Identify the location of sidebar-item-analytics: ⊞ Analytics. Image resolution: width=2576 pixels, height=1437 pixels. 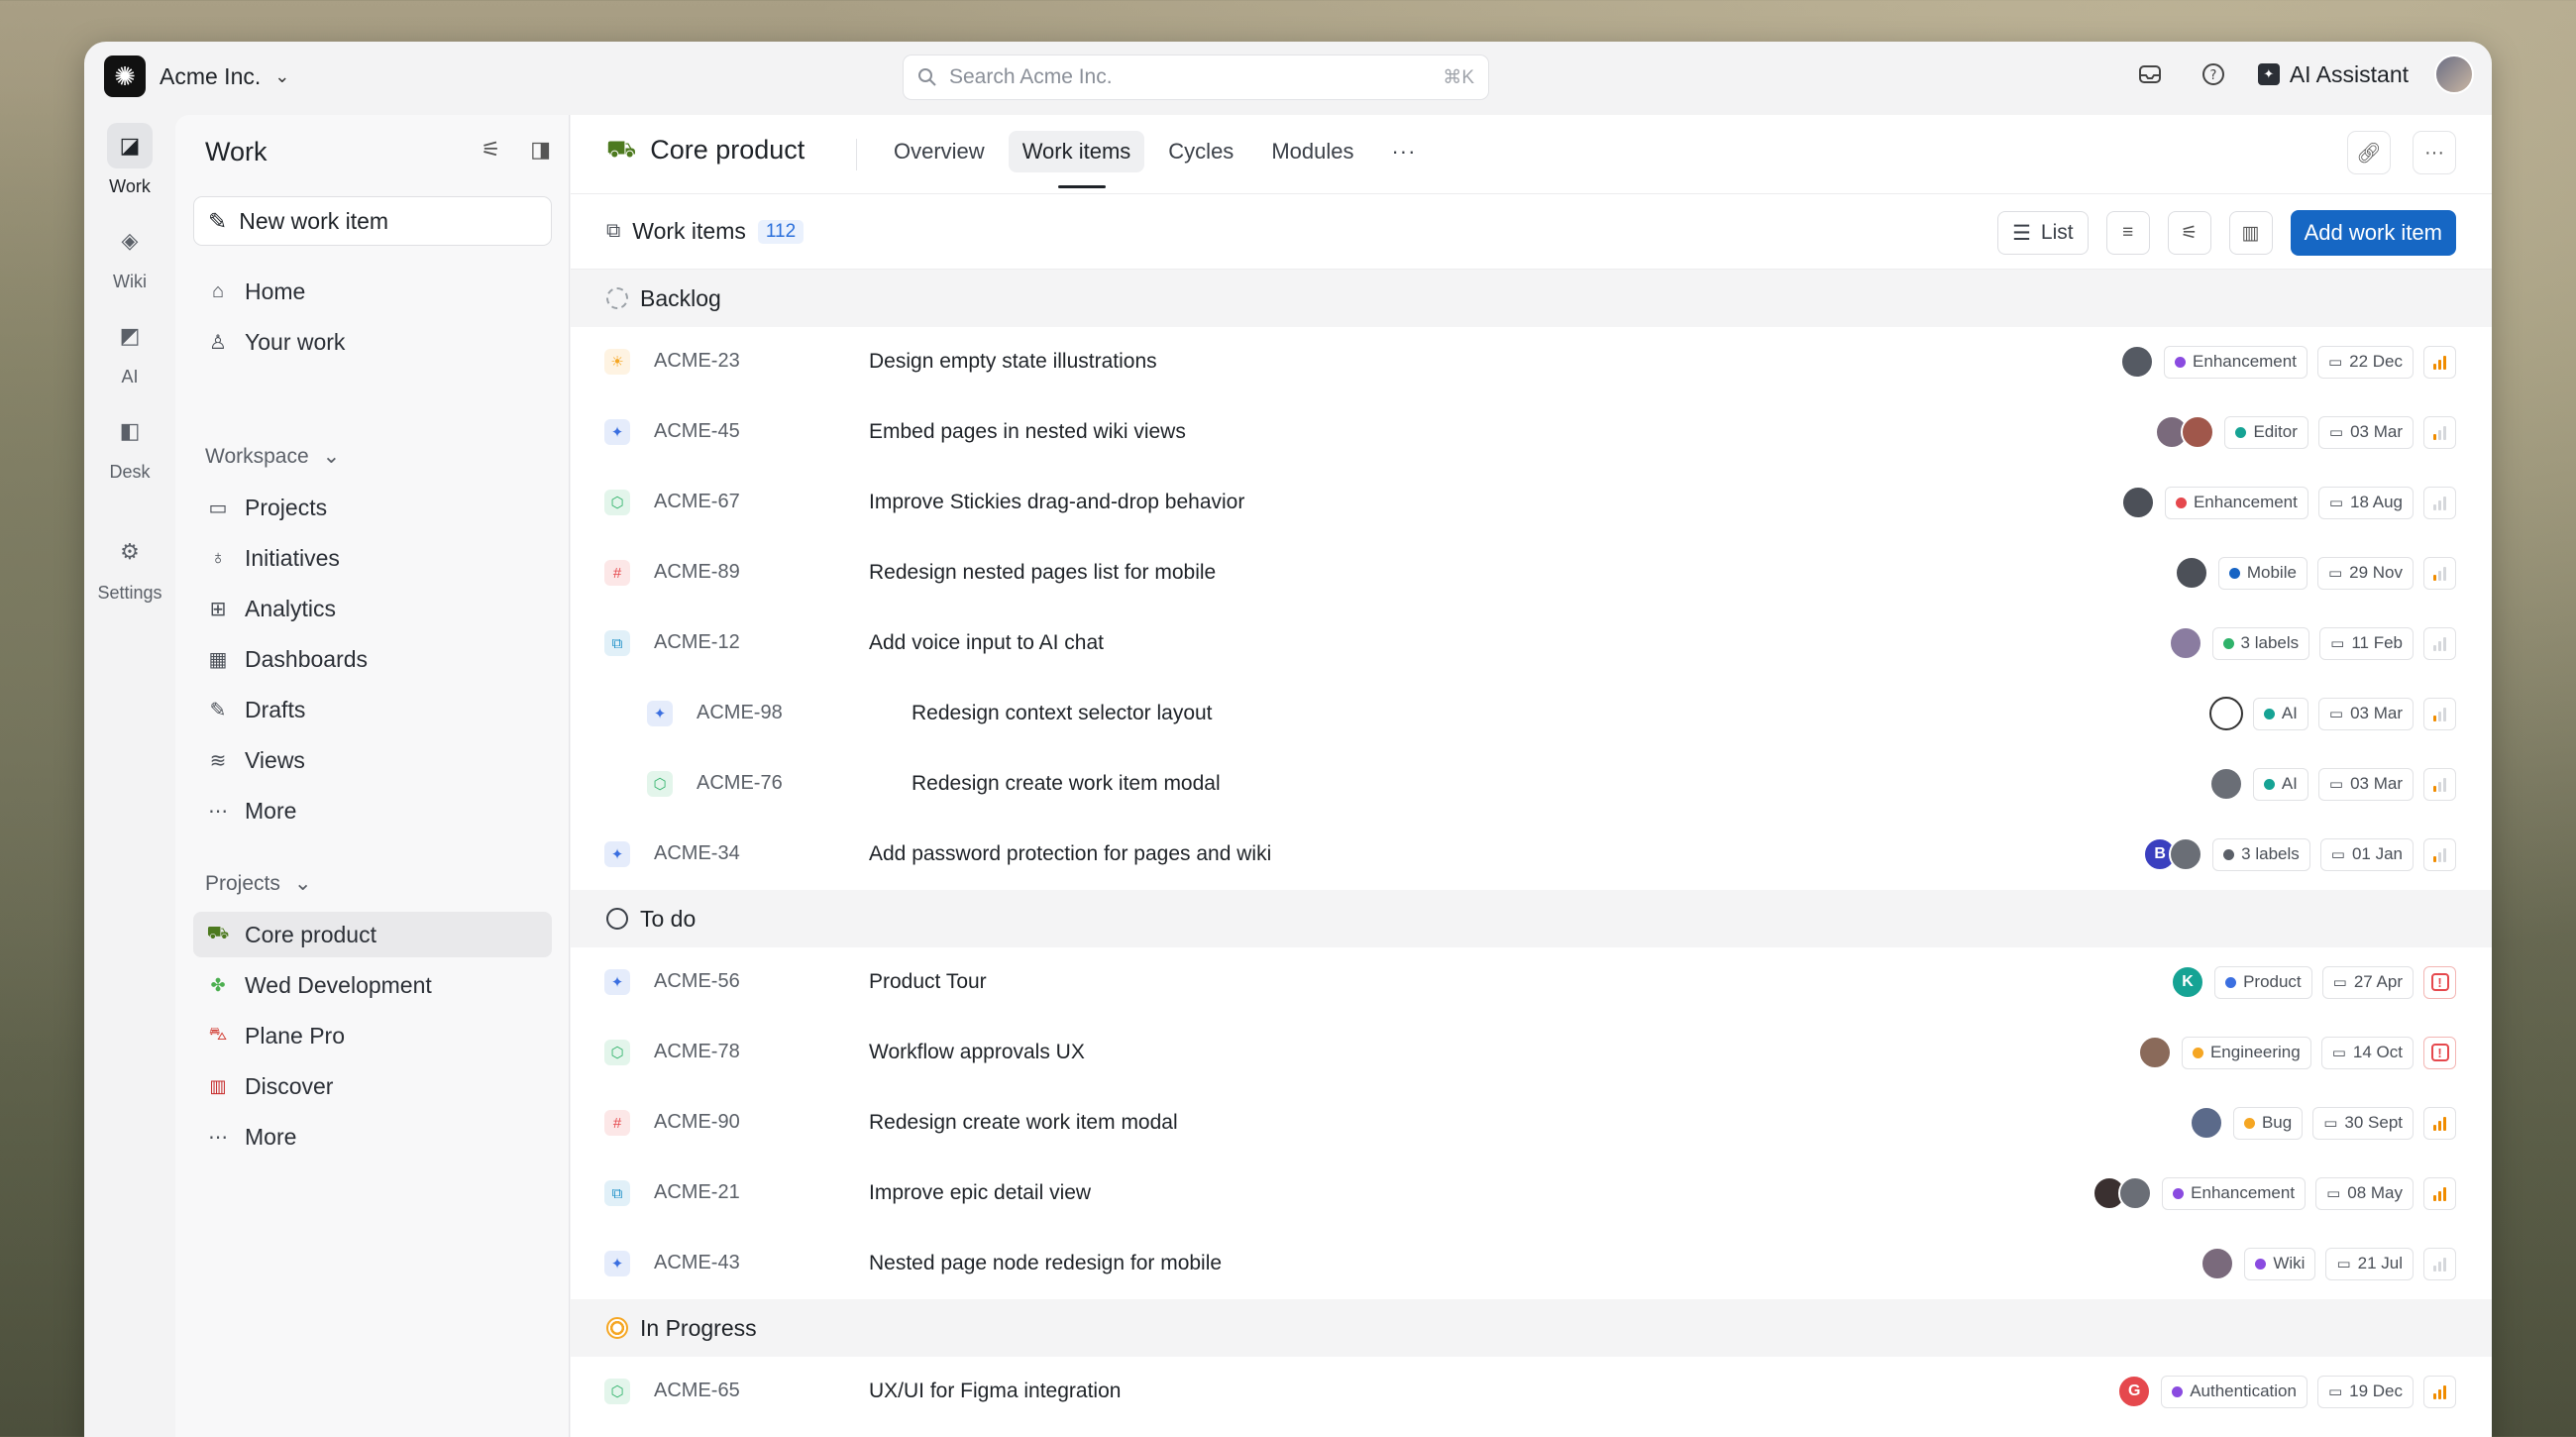
(372, 608).